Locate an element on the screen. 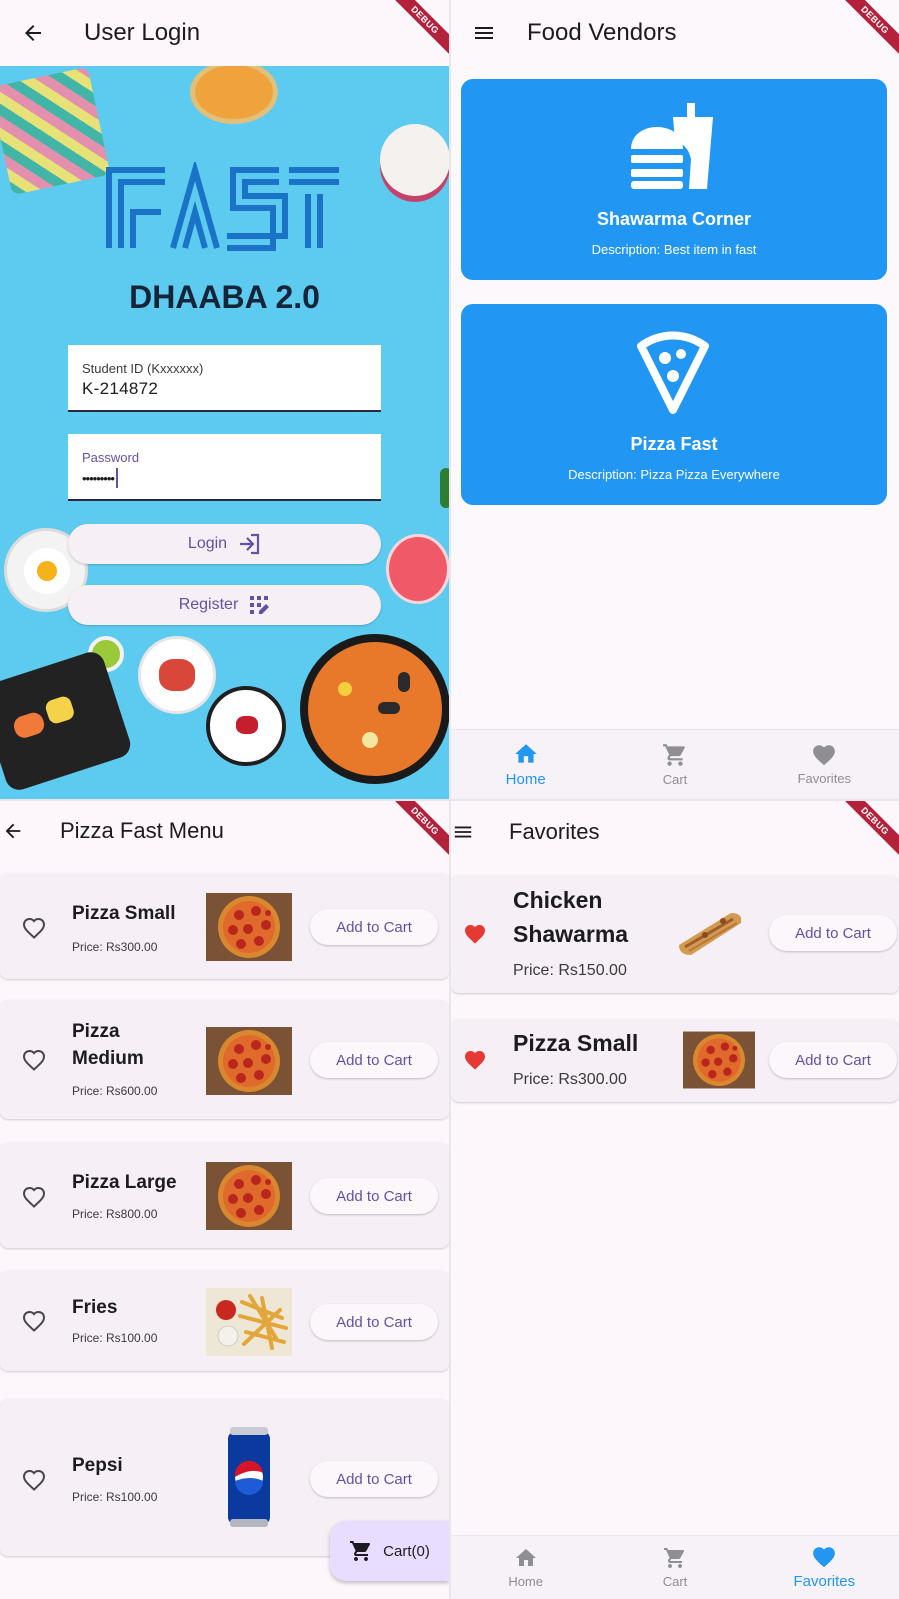  register-button: Register is located at coordinates (224, 605).